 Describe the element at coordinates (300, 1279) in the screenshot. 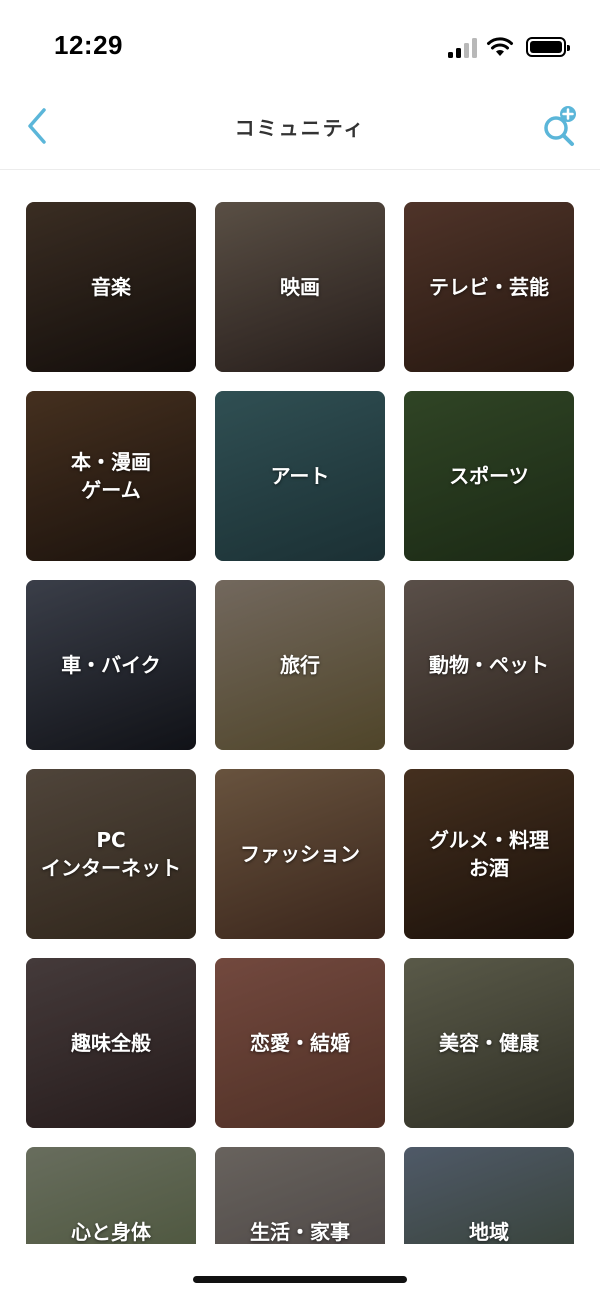

I see `home-indicator` at that location.